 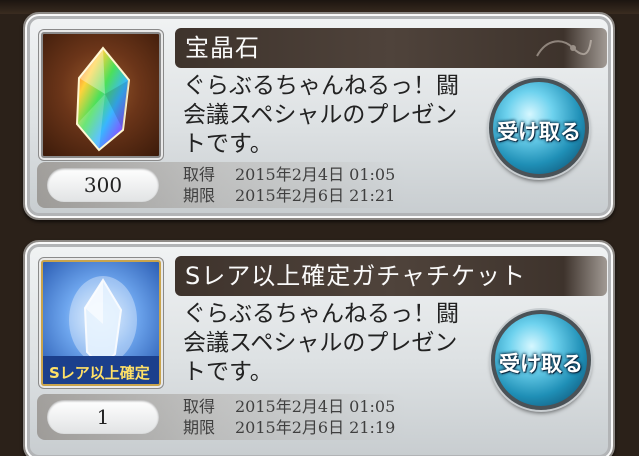 I want to click on deadline-value: 2015年2月6日 21:19, so click(x=315, y=427).